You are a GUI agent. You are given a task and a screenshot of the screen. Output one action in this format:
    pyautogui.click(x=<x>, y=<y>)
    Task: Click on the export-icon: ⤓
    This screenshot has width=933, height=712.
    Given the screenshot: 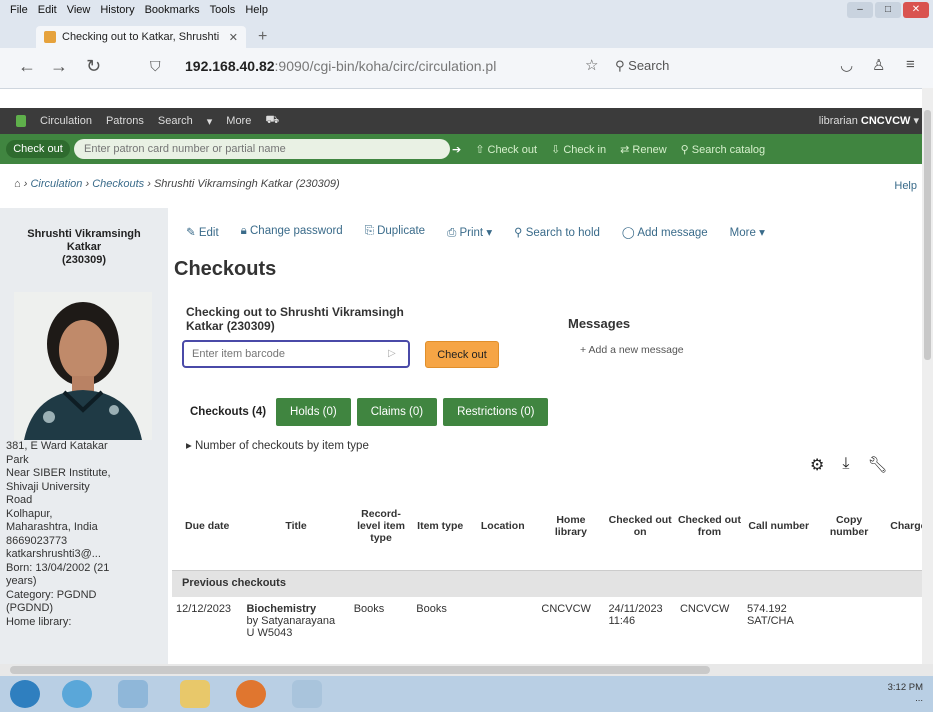 What is the action you would take?
    pyautogui.click(x=845, y=465)
    